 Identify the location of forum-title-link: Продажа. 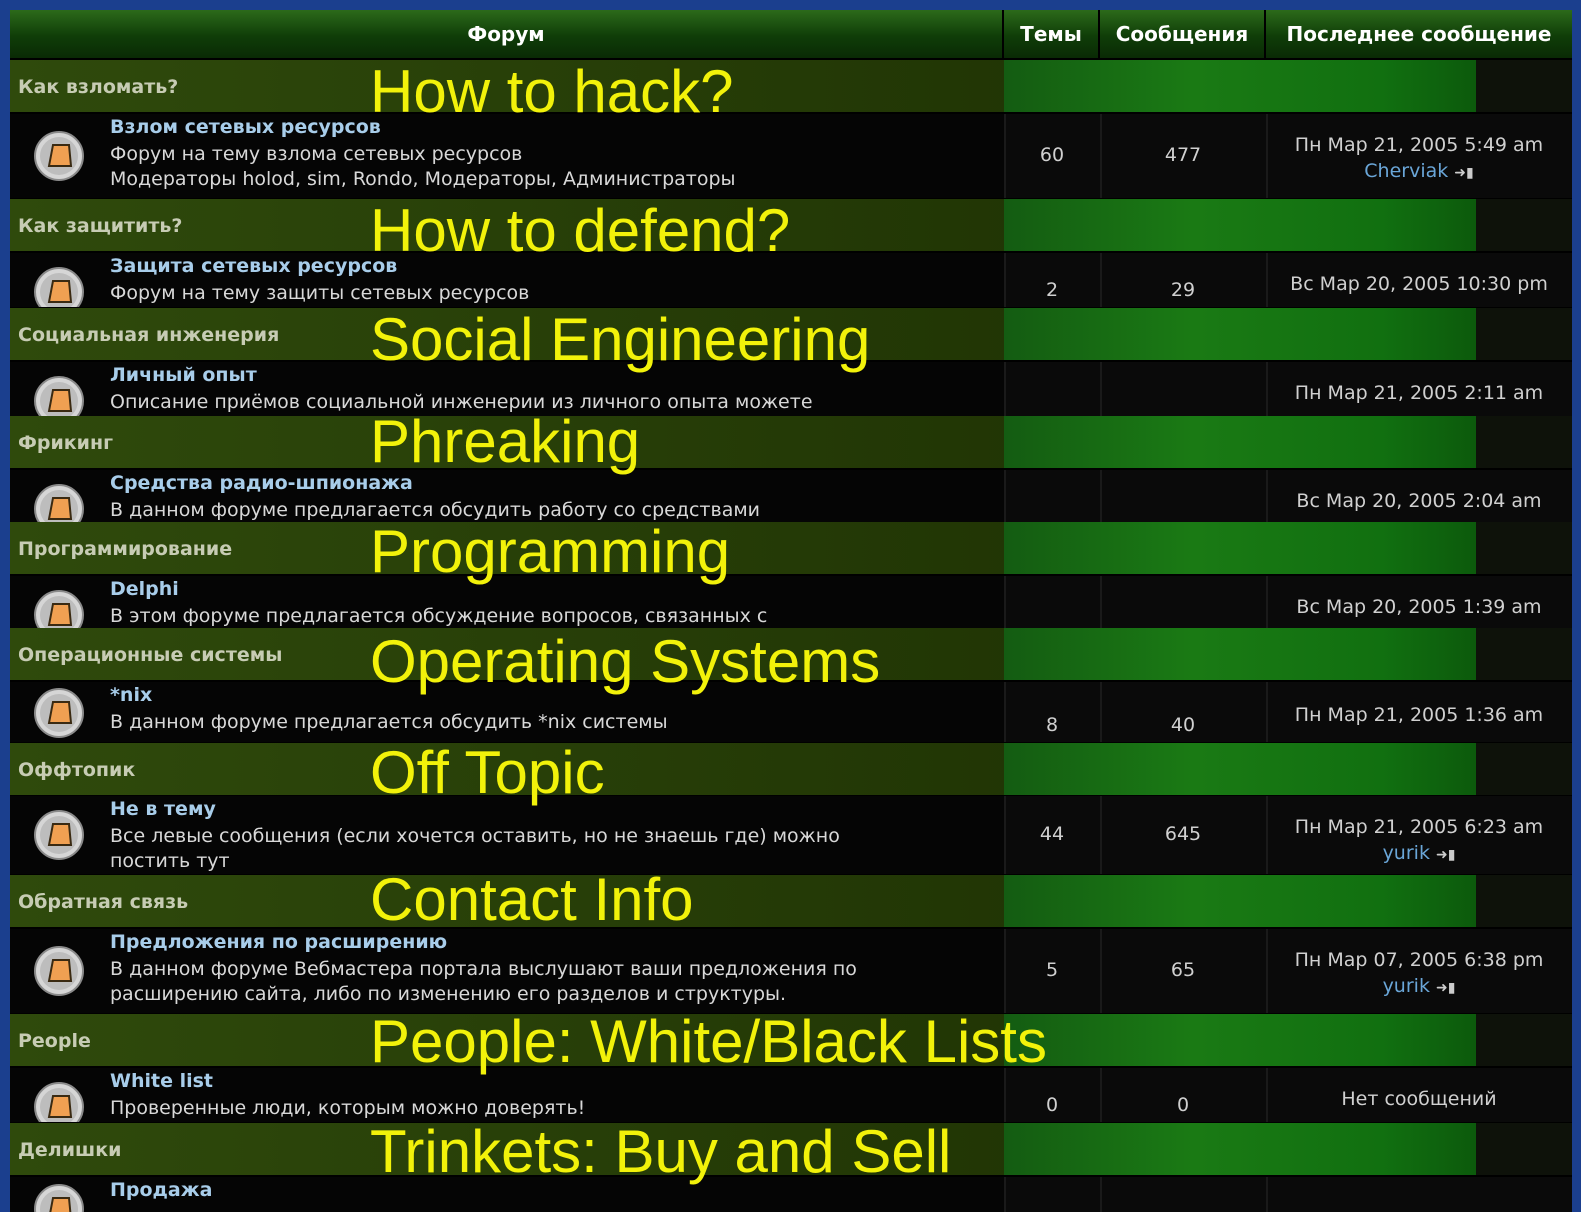
(161, 1190).